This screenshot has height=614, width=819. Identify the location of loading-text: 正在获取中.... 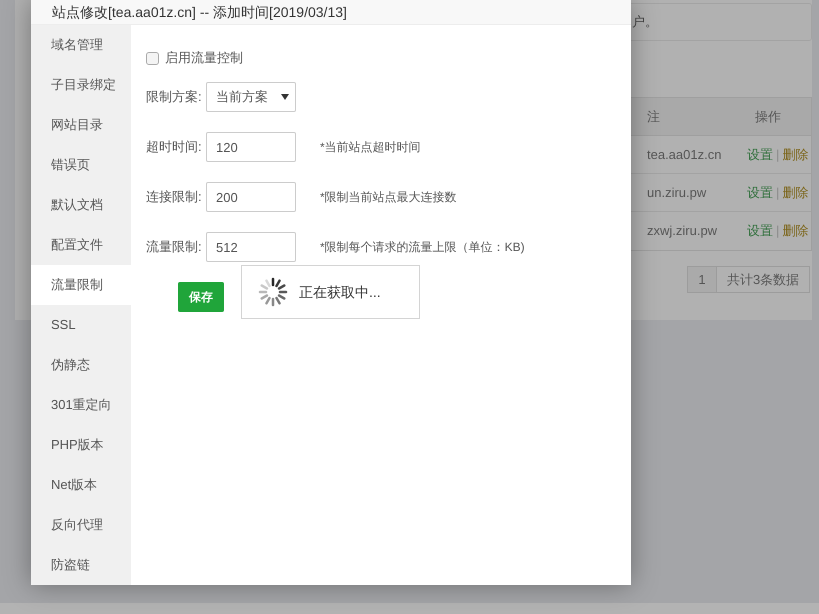
(340, 292).